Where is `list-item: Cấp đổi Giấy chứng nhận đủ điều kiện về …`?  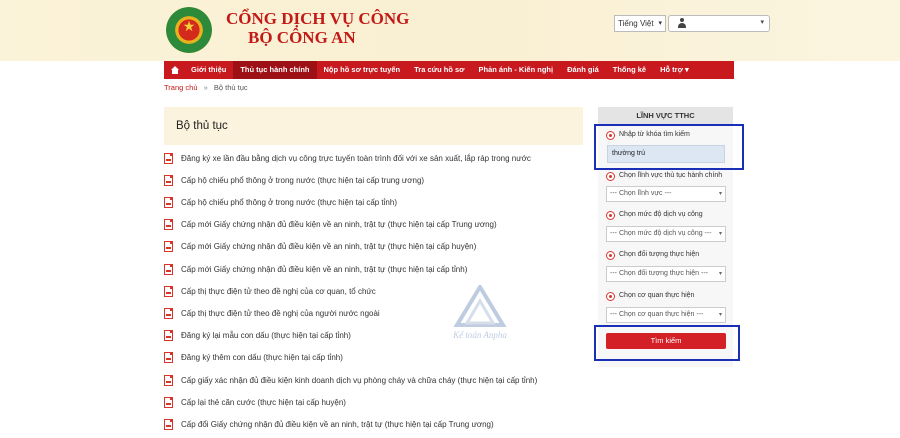 list-item: Cấp đổi Giấy chứng nhận đủ điều kiện về … is located at coordinates (329, 424).